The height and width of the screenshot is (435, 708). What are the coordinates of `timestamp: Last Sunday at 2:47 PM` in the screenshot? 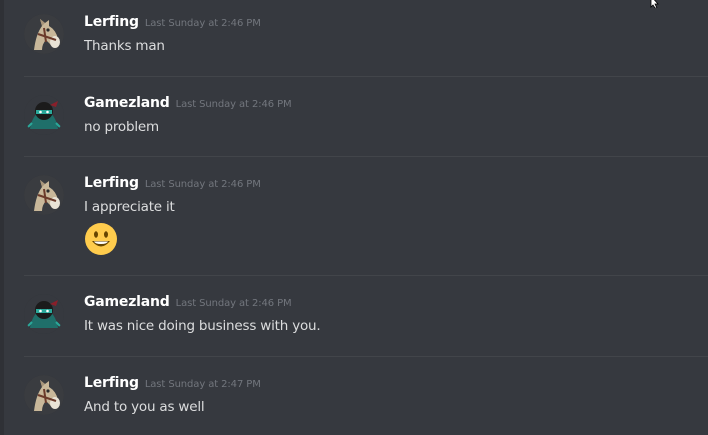 It's located at (202, 384).